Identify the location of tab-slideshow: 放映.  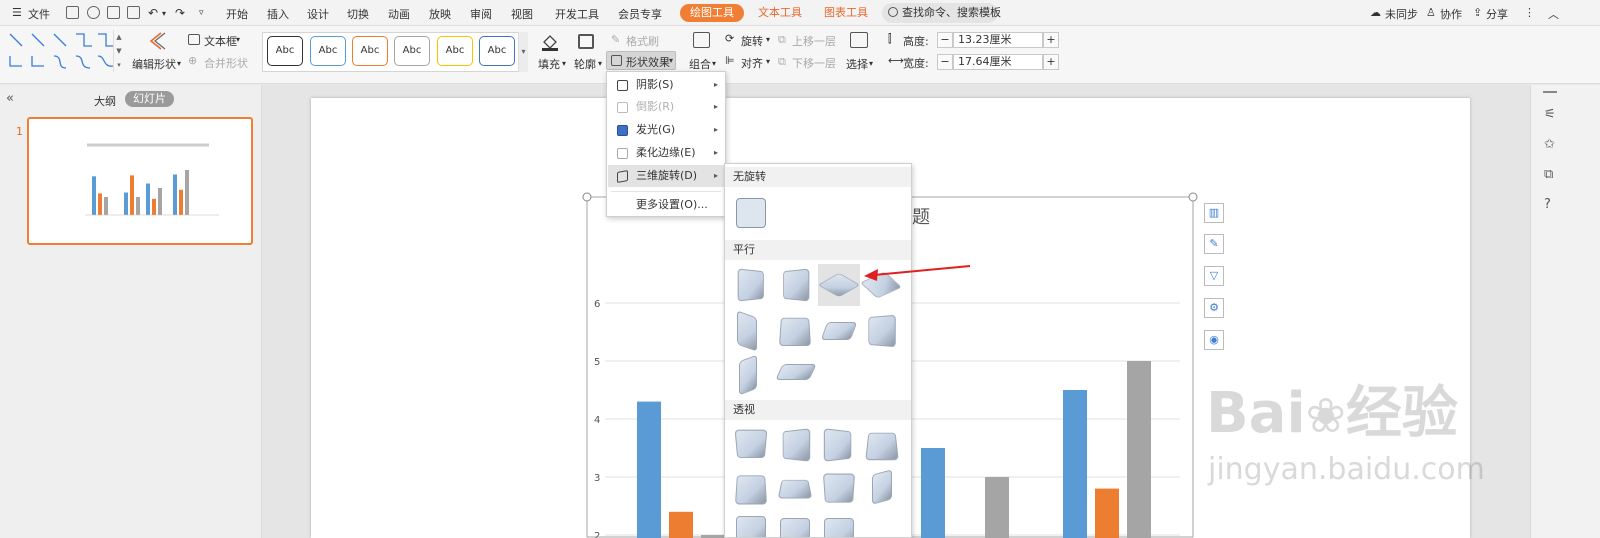
(440, 14).